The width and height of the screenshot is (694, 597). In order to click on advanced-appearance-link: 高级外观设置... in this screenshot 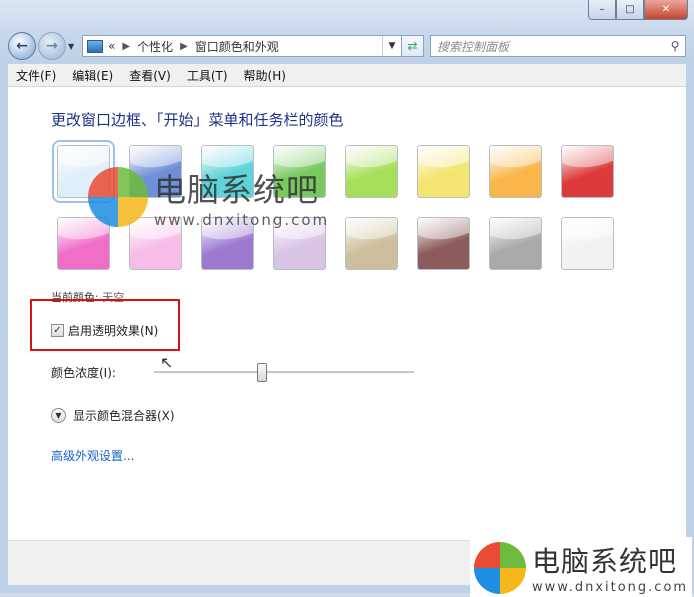, I will do `click(92, 455)`.